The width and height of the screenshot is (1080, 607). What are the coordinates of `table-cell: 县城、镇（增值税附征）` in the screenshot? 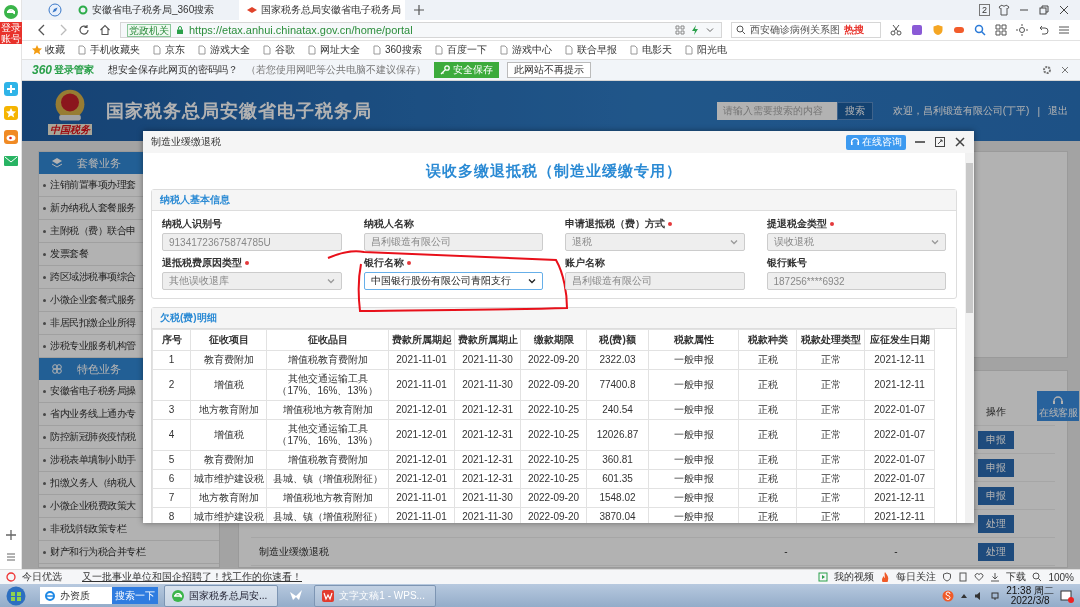 It's located at (327, 479).